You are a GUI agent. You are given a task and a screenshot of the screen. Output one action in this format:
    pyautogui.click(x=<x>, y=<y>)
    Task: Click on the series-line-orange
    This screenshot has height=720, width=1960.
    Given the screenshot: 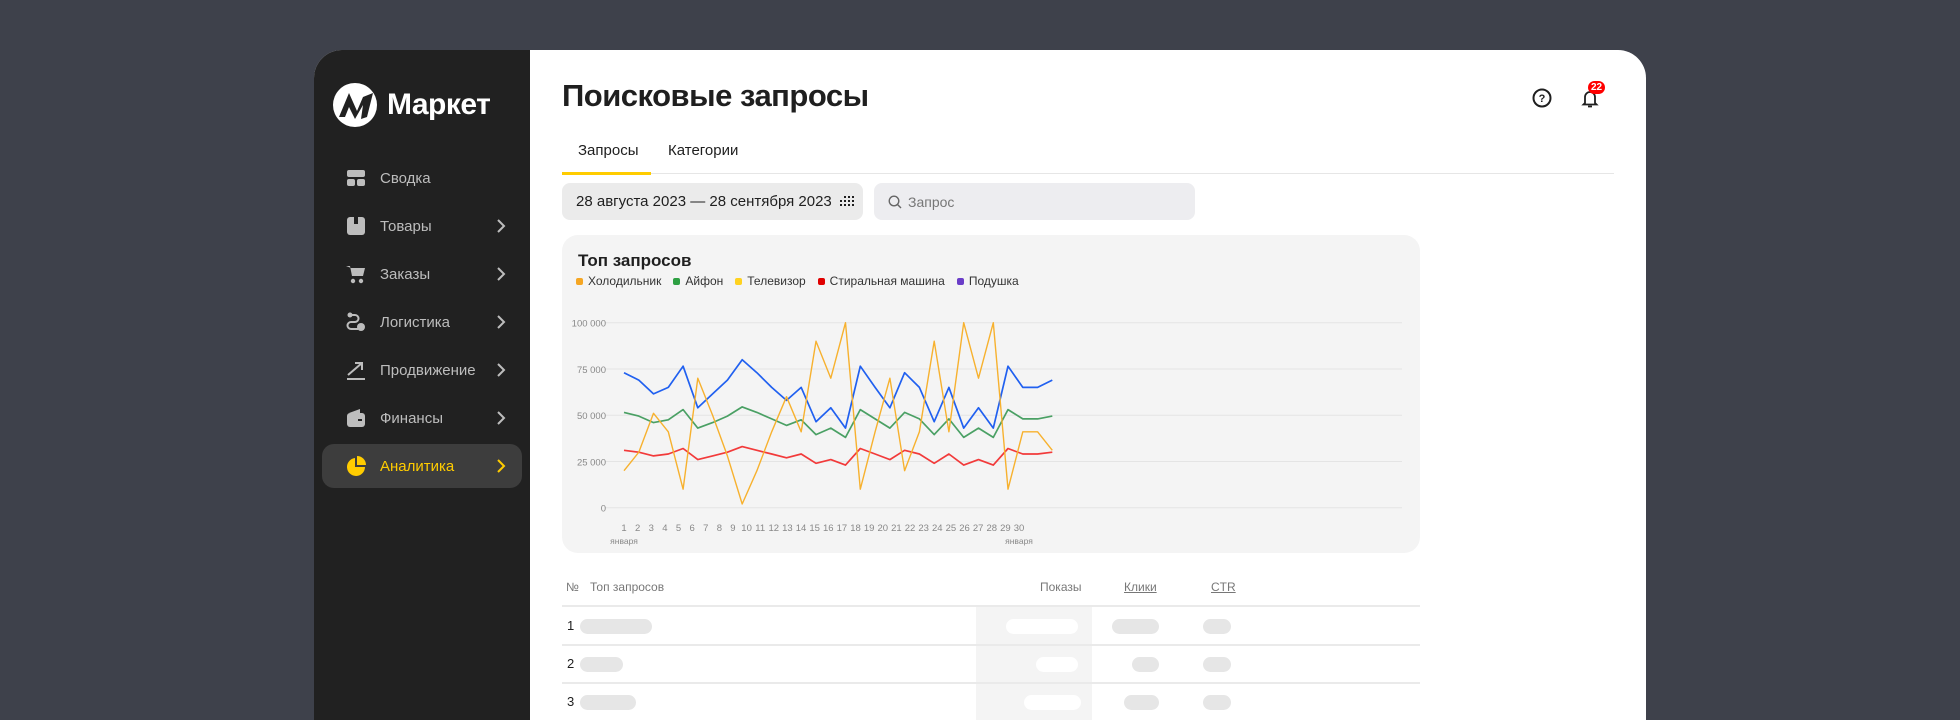 What is the action you would take?
    pyautogui.click(x=838, y=413)
    